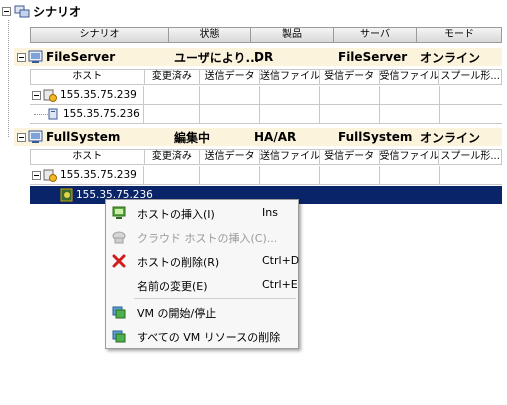 The image size is (507, 405). I want to click on scenario-server: FullSystem, so click(375, 137).